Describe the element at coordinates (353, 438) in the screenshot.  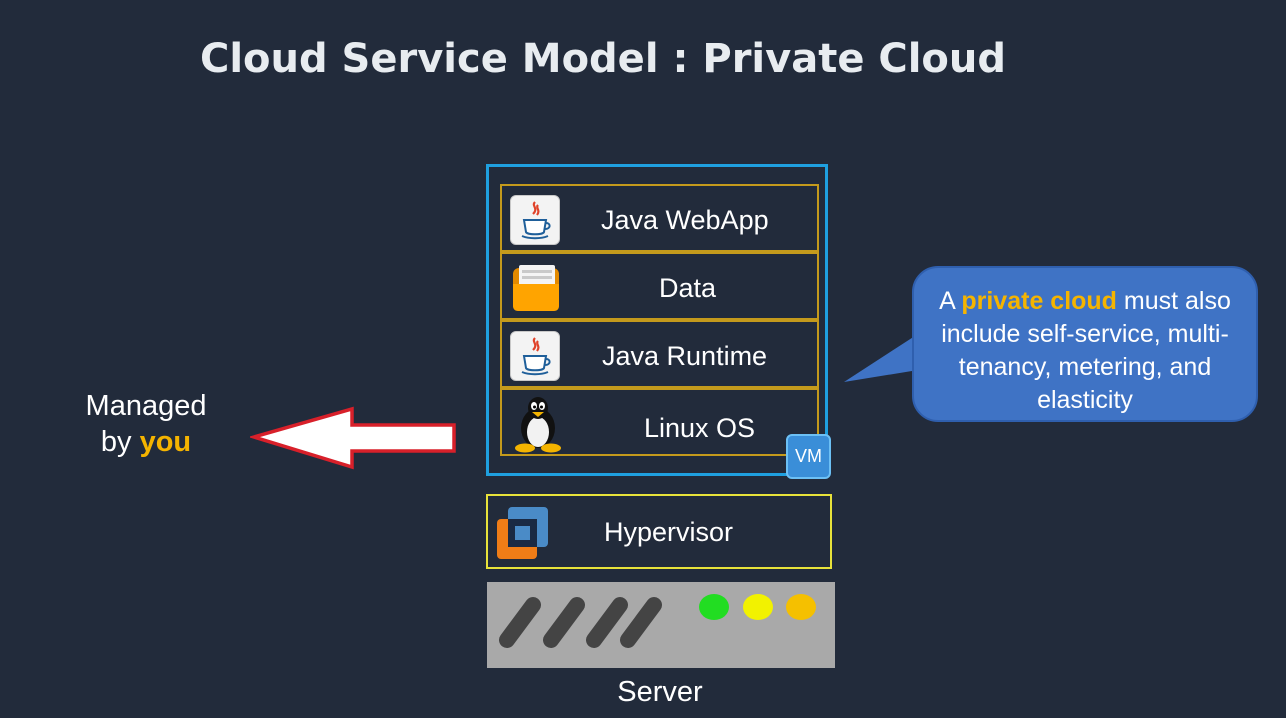
I see `left-arrow-icon` at that location.